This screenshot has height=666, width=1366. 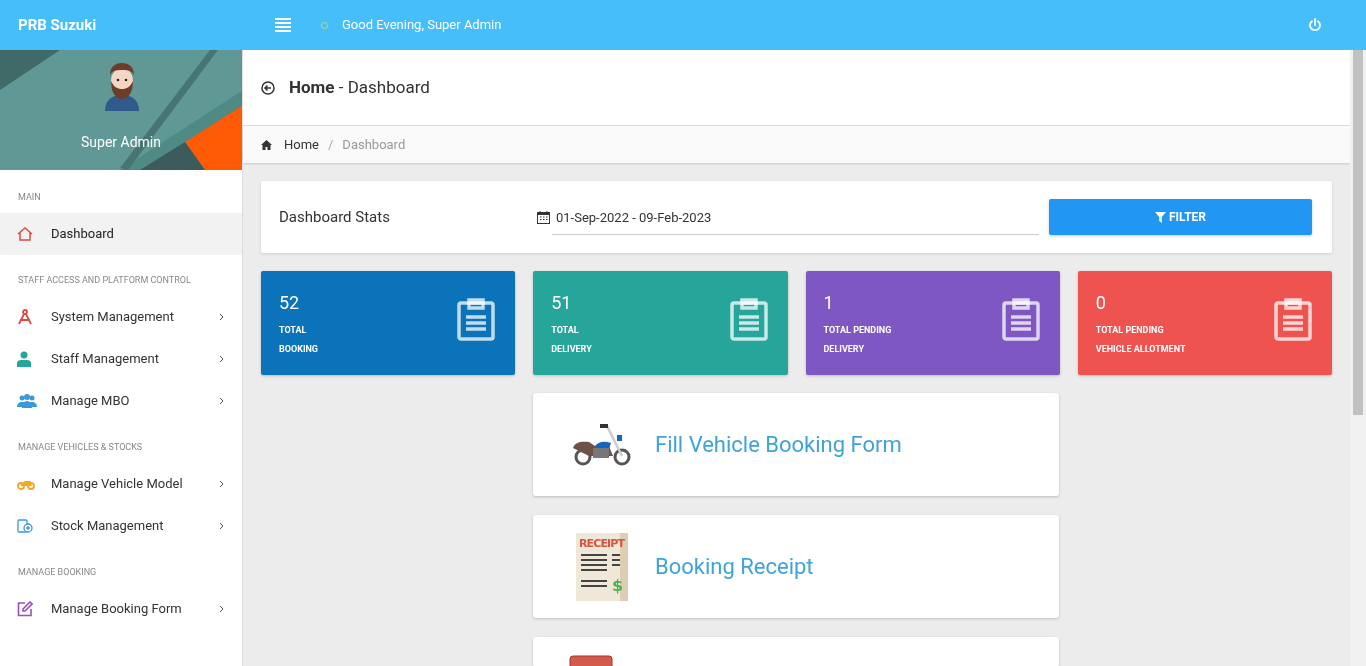 What do you see at coordinates (25, 317) in the screenshot?
I see `compass-icon` at bounding box center [25, 317].